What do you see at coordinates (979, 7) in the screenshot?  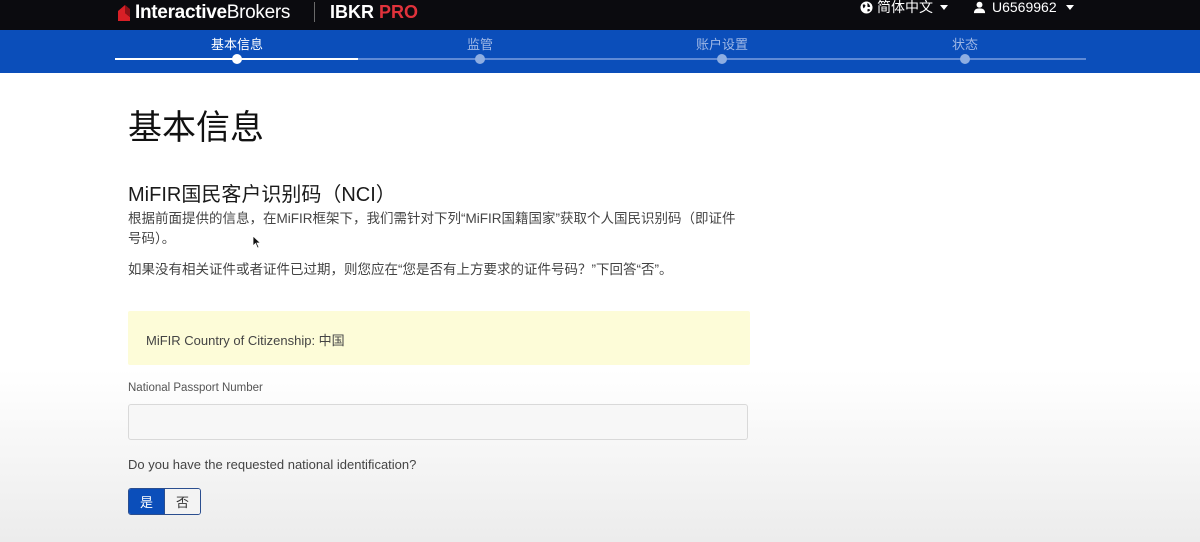 I see `user-icon` at bounding box center [979, 7].